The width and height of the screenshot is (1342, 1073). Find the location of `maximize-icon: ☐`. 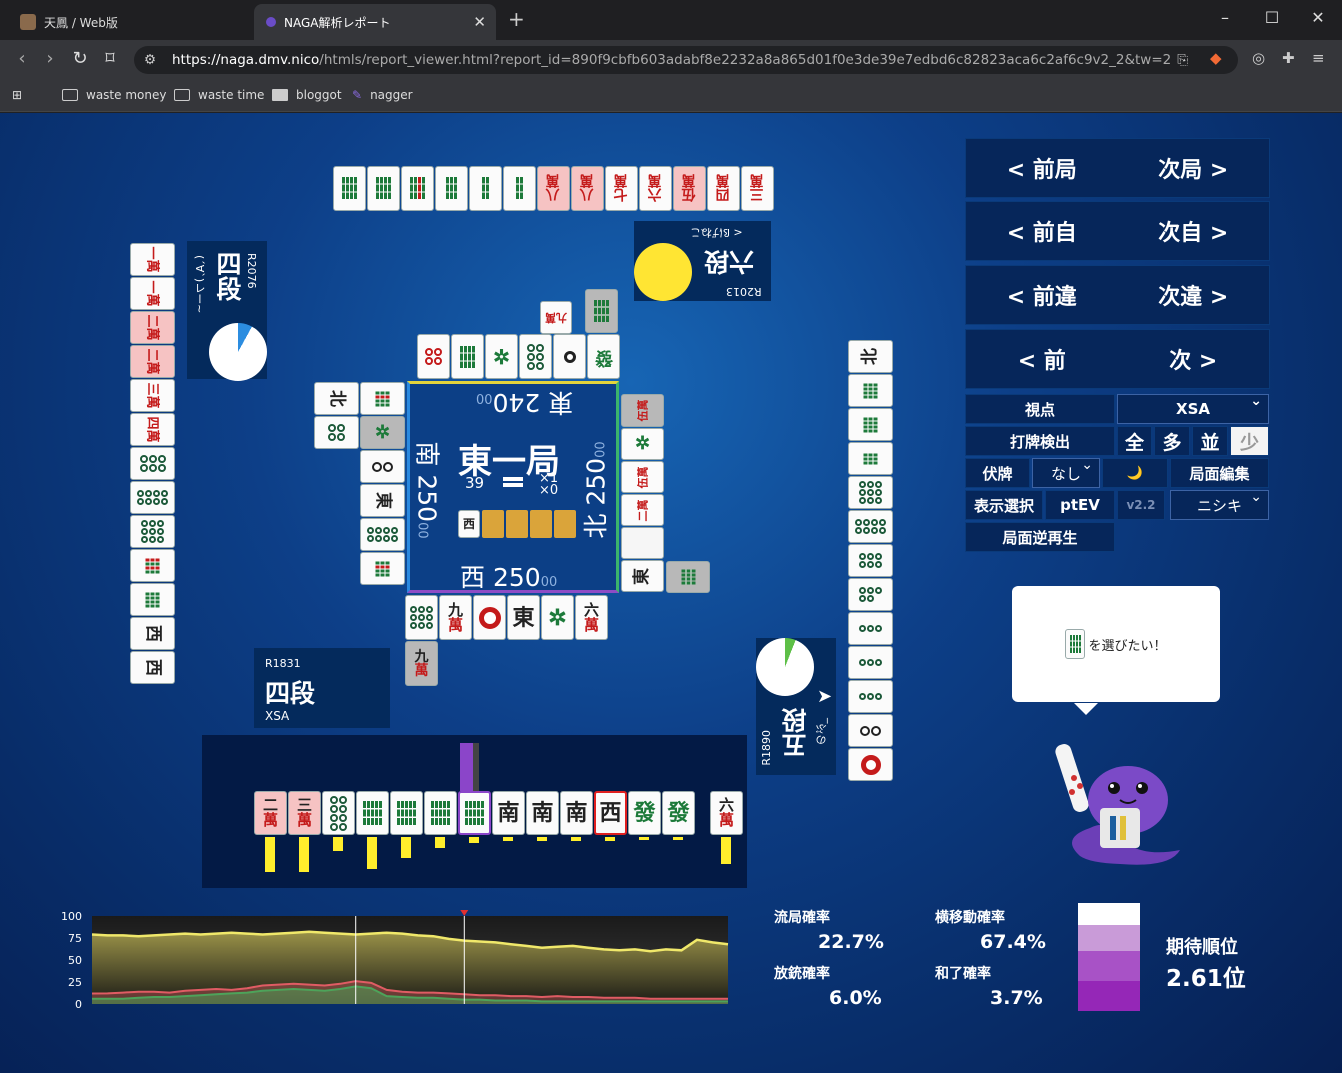

maximize-icon: ☐ is located at coordinates (1272, 17).